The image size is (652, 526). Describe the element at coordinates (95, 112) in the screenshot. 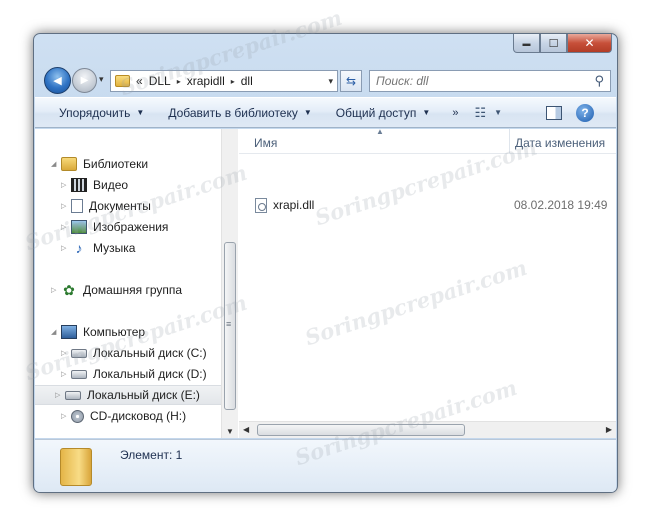

I see `organize-label: Упорядочить` at that location.